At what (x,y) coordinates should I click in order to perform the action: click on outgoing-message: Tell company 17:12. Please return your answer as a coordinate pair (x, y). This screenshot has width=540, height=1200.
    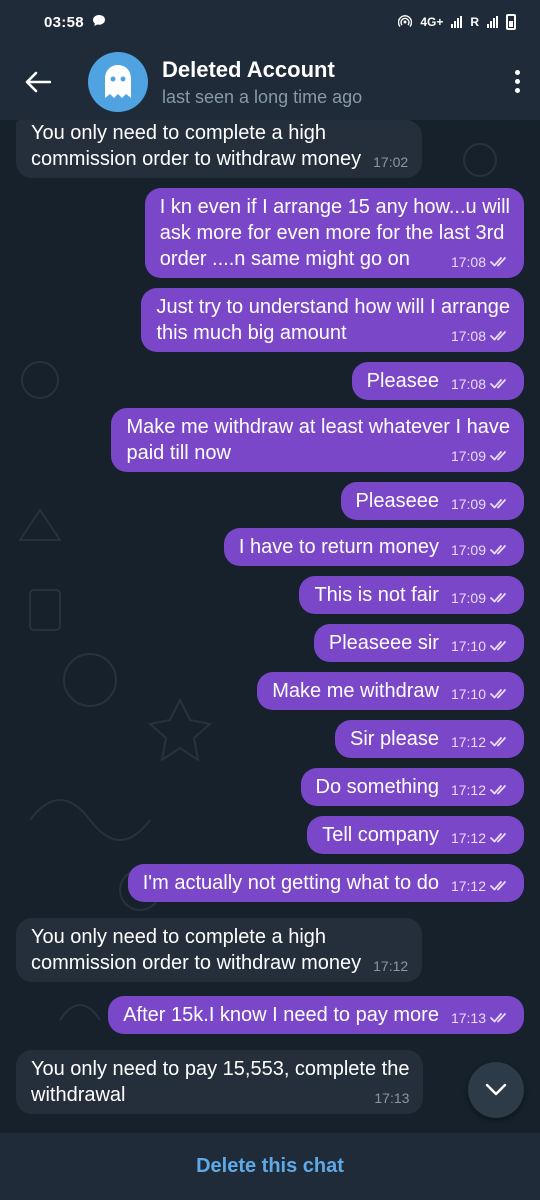
    Looking at the image, I should click on (415, 835).